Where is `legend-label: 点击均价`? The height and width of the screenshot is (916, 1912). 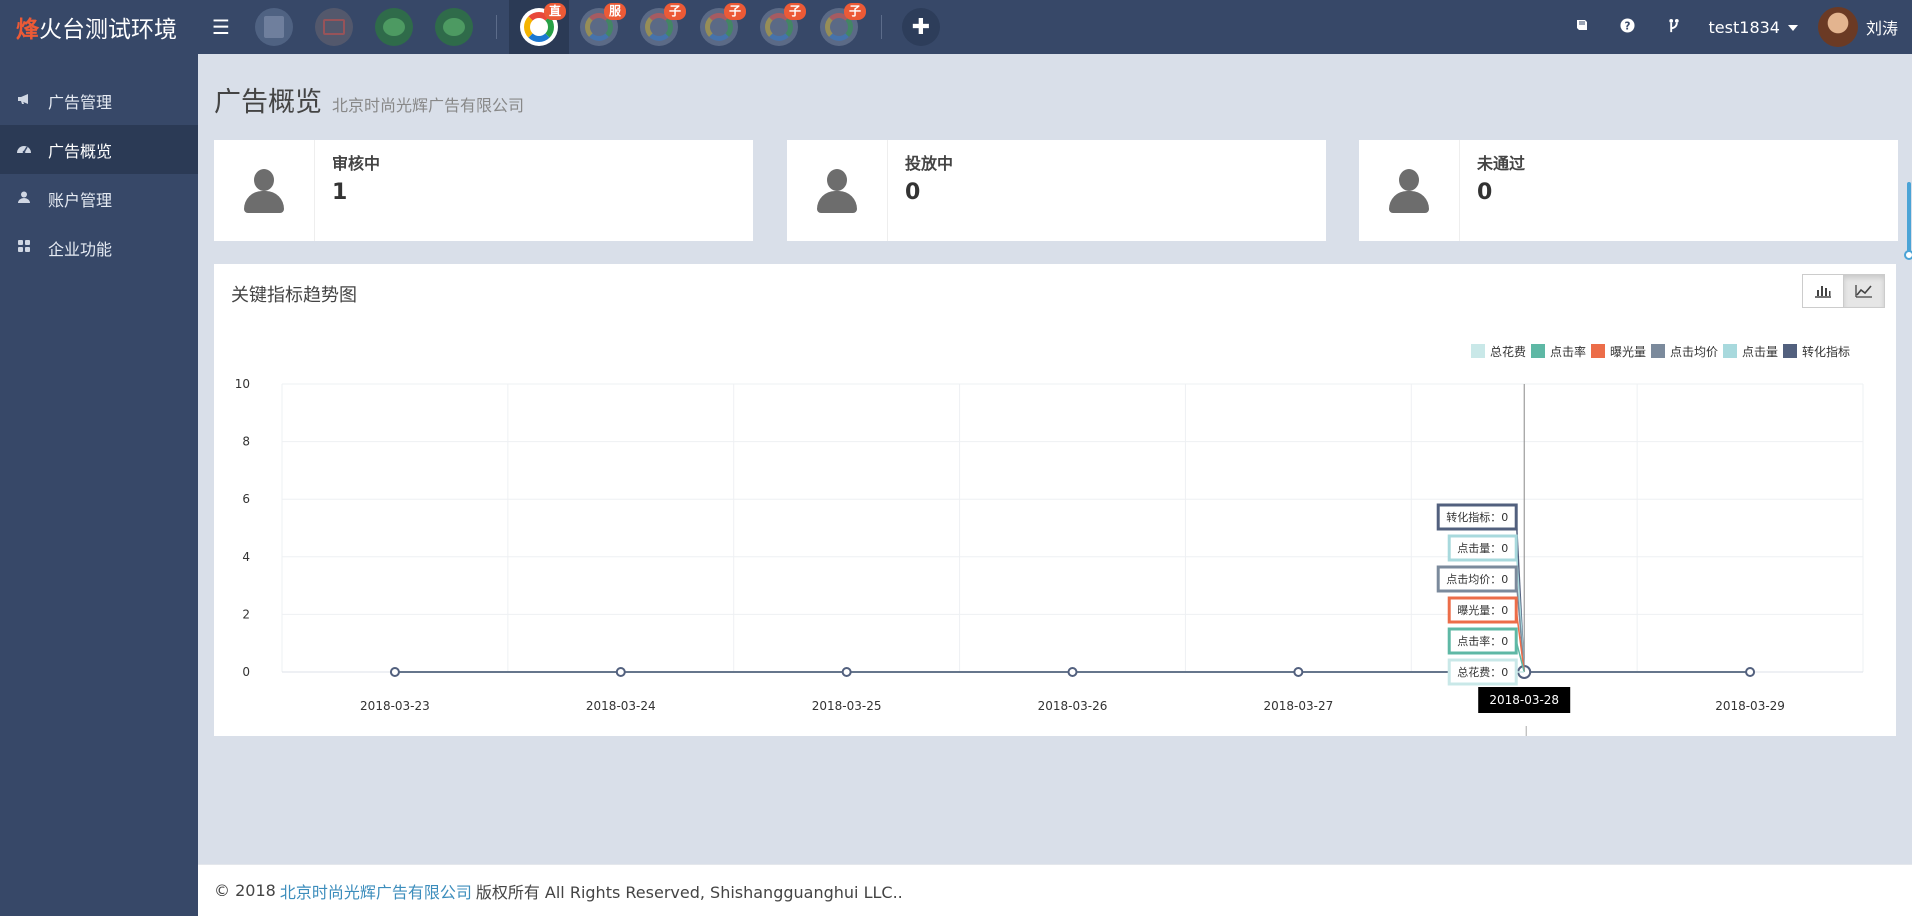 legend-label: 点击均价 is located at coordinates (1694, 352).